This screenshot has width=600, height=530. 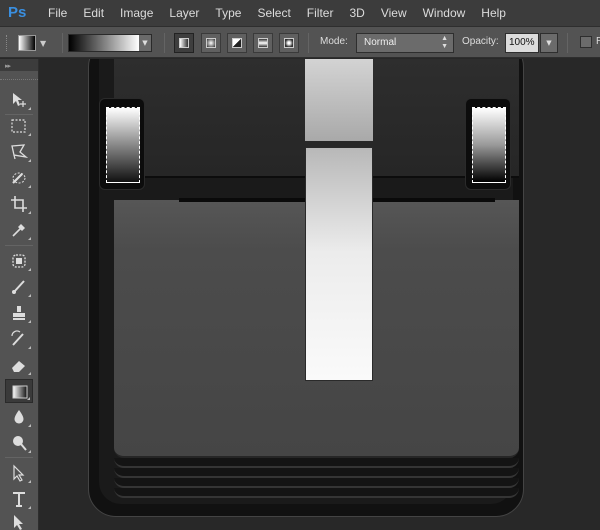 I want to click on diamond-gradient-button, so click(x=289, y=43).